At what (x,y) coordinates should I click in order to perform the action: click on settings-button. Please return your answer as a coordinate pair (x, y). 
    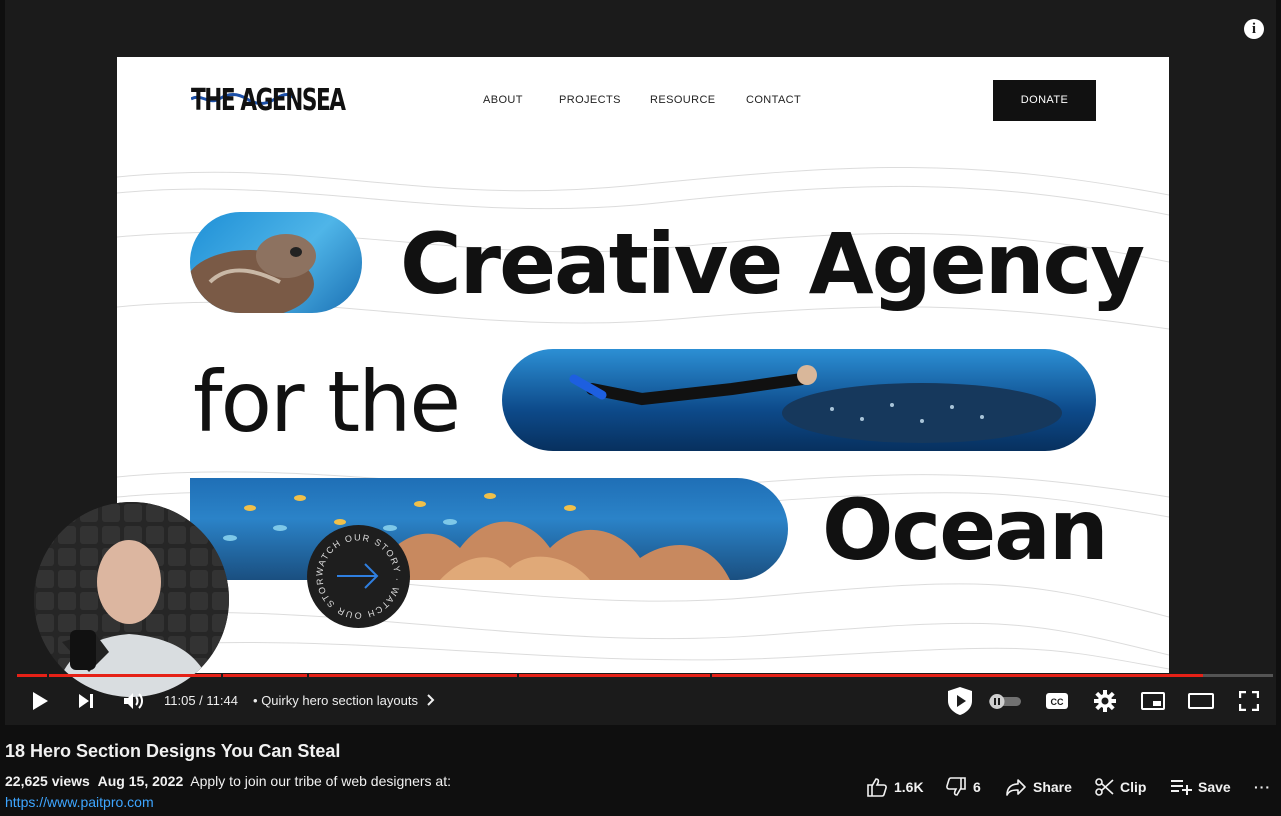
    Looking at the image, I should click on (1105, 701).